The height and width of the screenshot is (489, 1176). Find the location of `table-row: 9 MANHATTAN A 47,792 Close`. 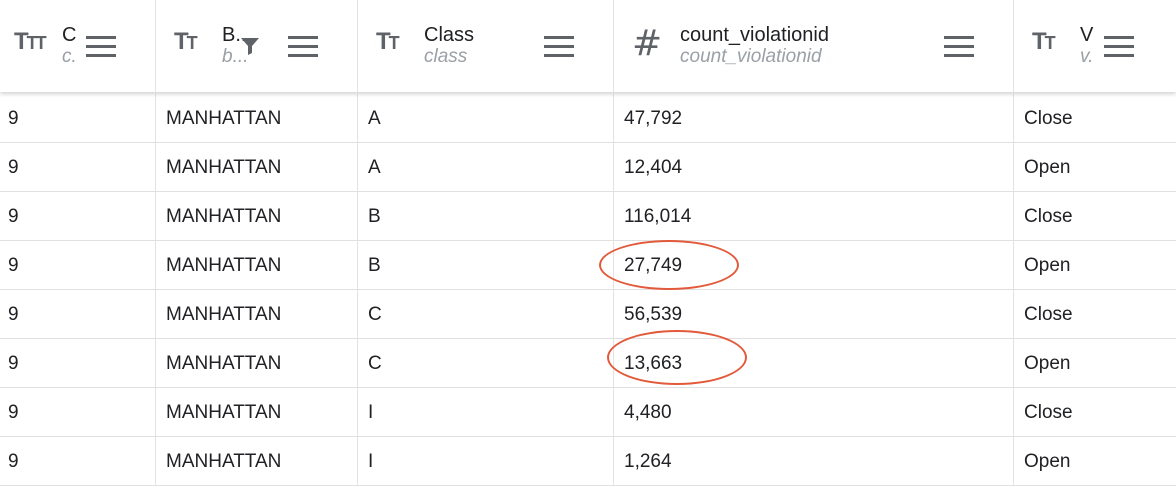

table-row: 9 MANHATTAN A 47,792 Close is located at coordinates (588, 118).